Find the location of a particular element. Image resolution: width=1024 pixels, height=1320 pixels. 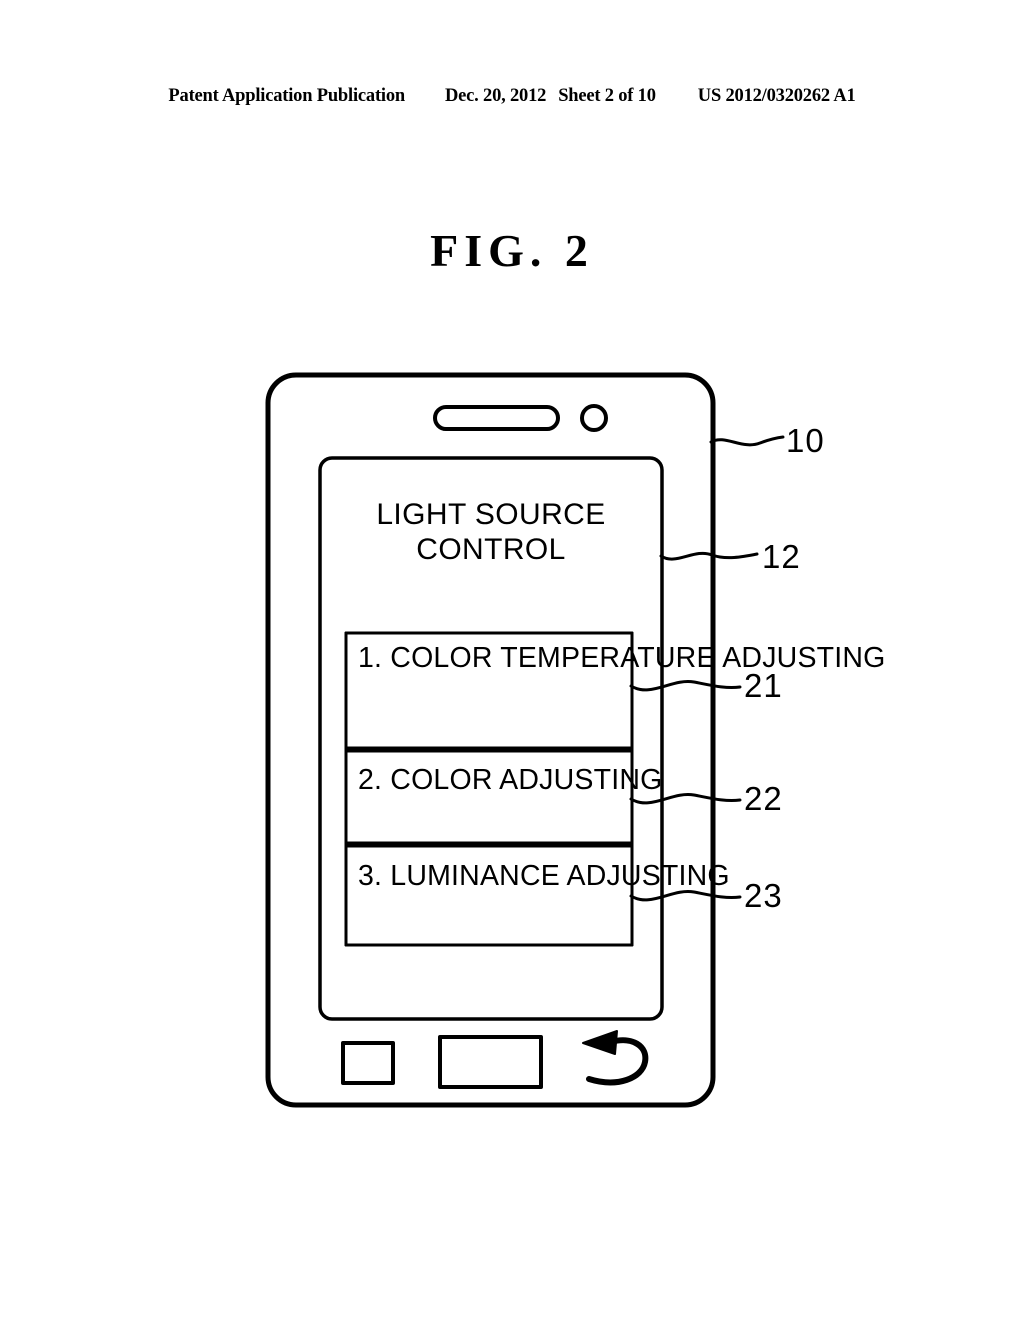

menu-item-label-1: 1. COLOR TEMPERATURE ADJUSTING is located at coordinates (622, 658).